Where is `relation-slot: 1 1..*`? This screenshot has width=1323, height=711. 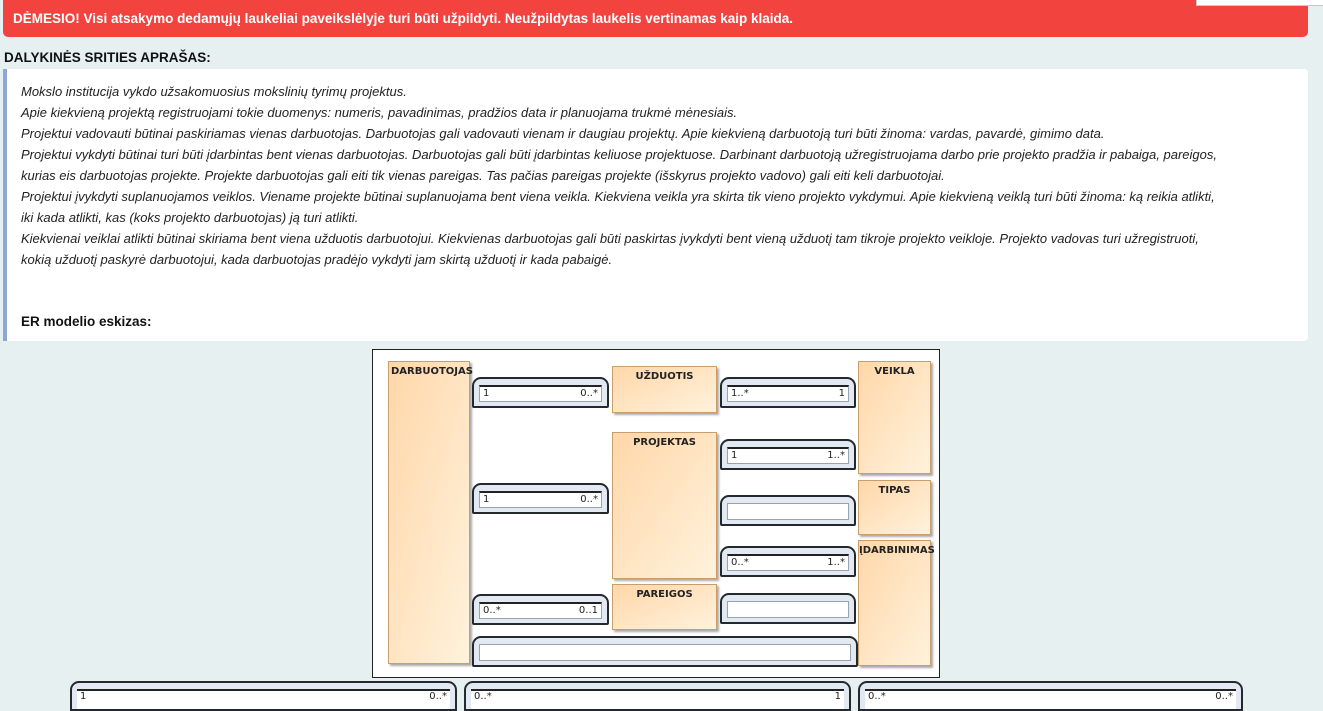 relation-slot: 1 1..* is located at coordinates (788, 454).